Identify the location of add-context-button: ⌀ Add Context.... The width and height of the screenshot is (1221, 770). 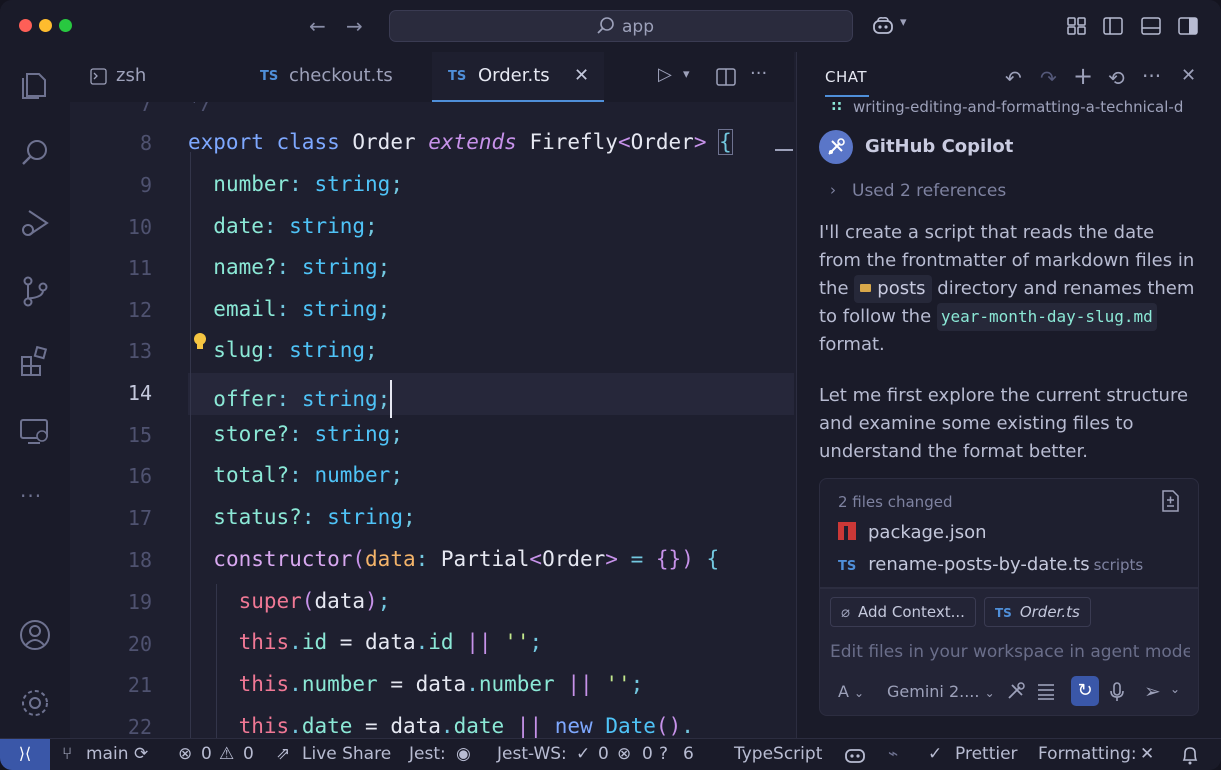
(903, 612).